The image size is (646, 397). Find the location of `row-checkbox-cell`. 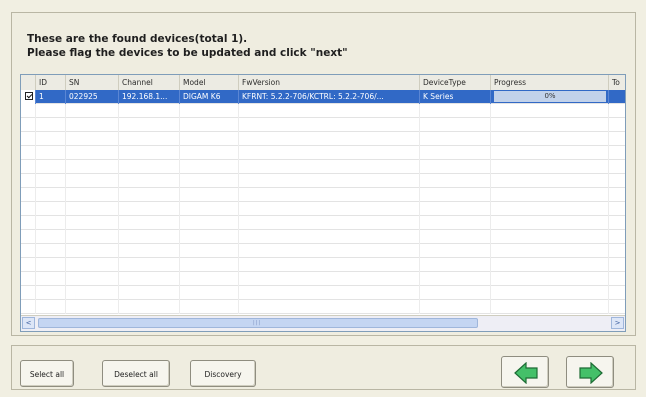

row-checkbox-cell is located at coordinates (28, 97).